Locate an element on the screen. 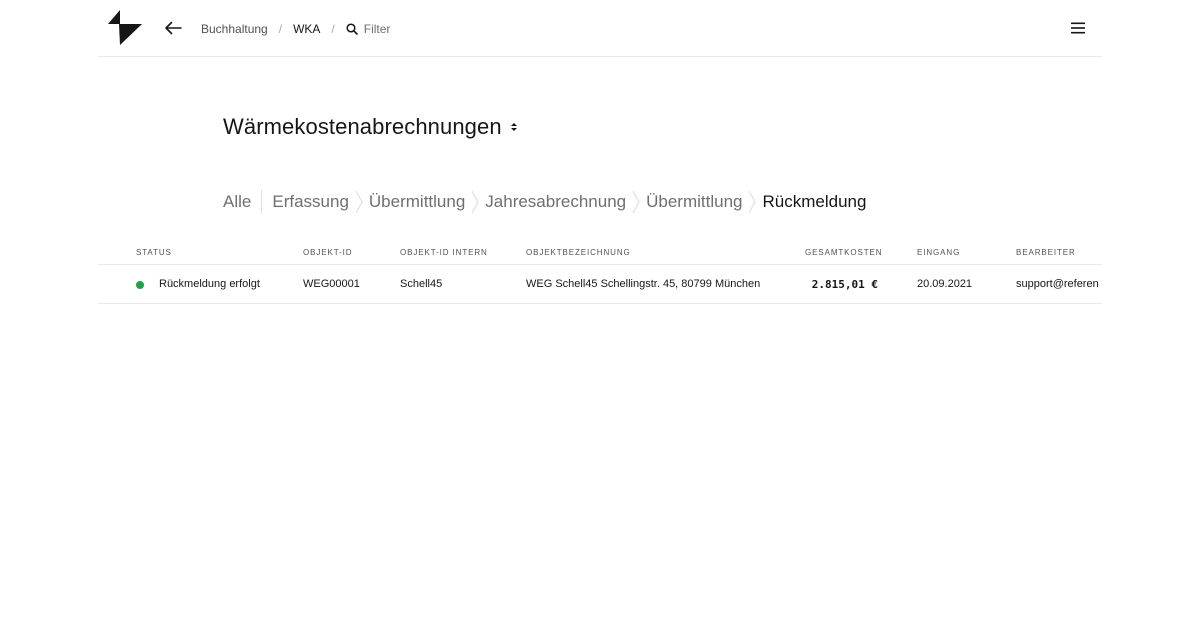 This screenshot has width=1200, height=628. sort-caret-icon is located at coordinates (513, 127).